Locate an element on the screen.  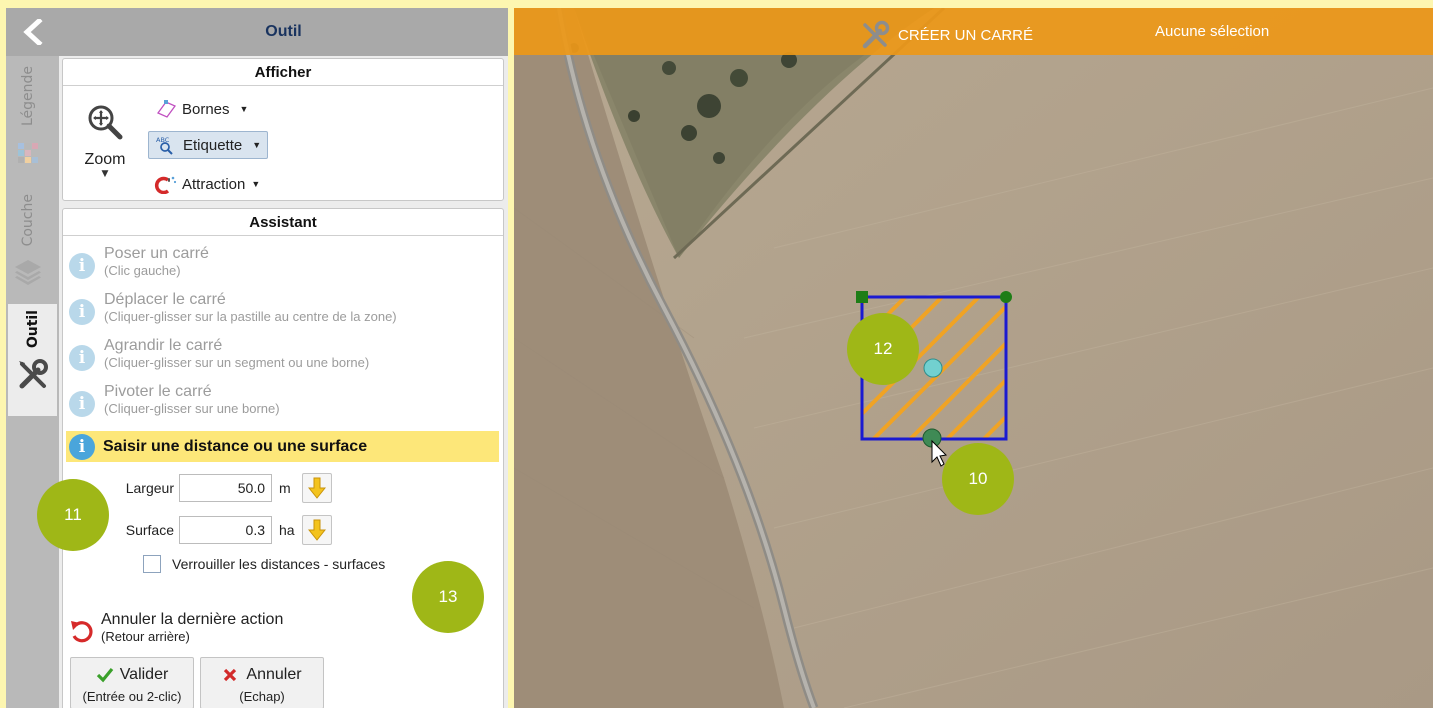
panel-title: Outil is located at coordinates (283, 32).